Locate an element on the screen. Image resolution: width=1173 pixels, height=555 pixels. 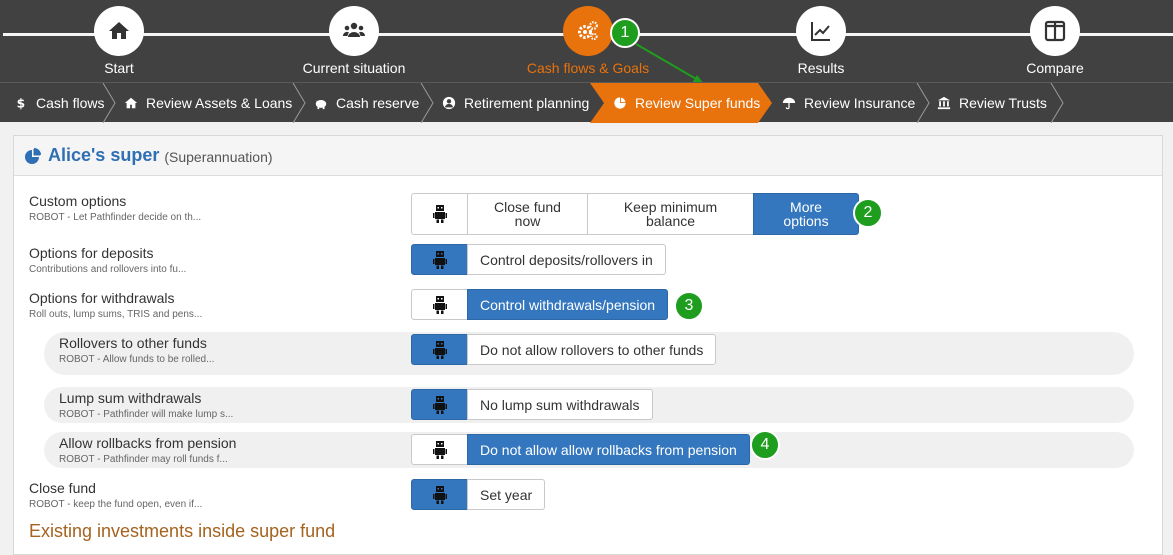
dollar-icon: $ is located at coordinates (21, 103).